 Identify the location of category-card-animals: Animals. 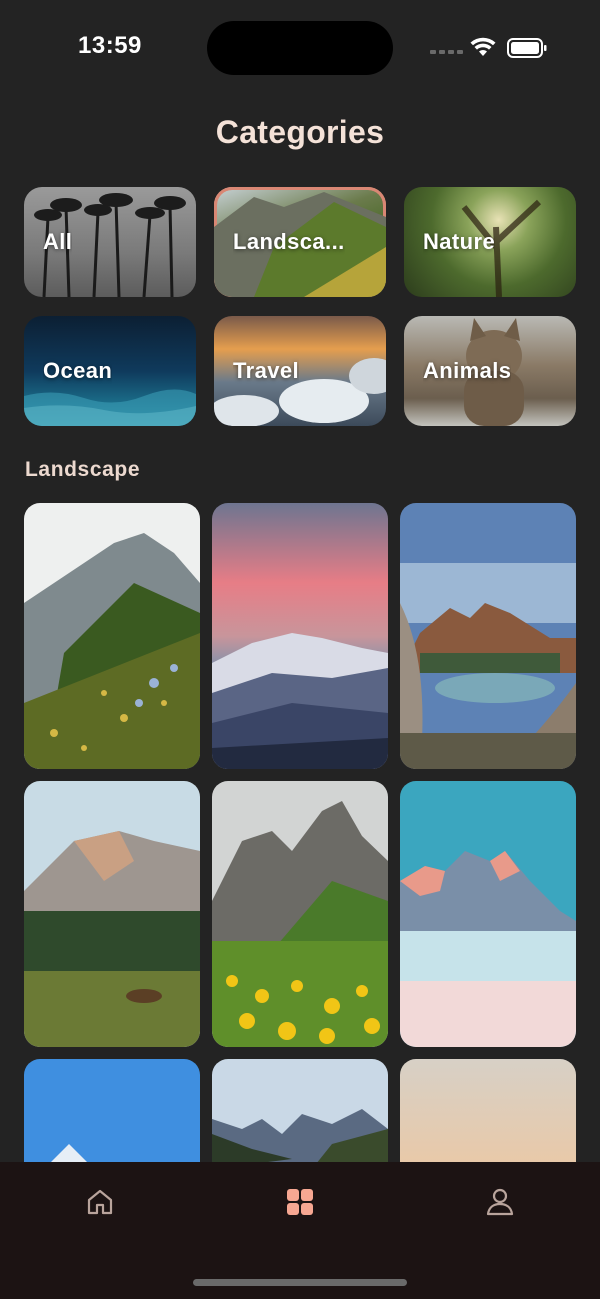
(490, 371).